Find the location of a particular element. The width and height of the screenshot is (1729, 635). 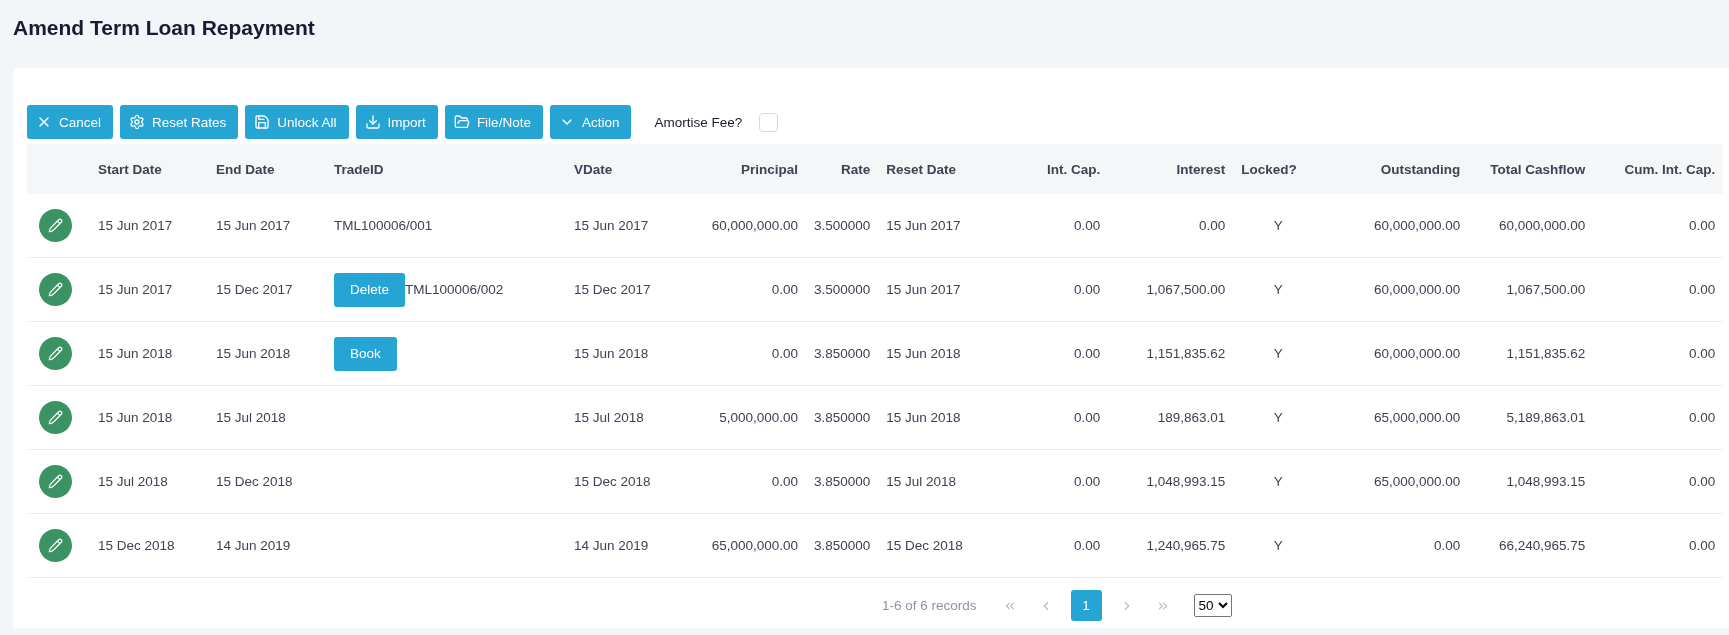

download-icon is located at coordinates (372, 122).